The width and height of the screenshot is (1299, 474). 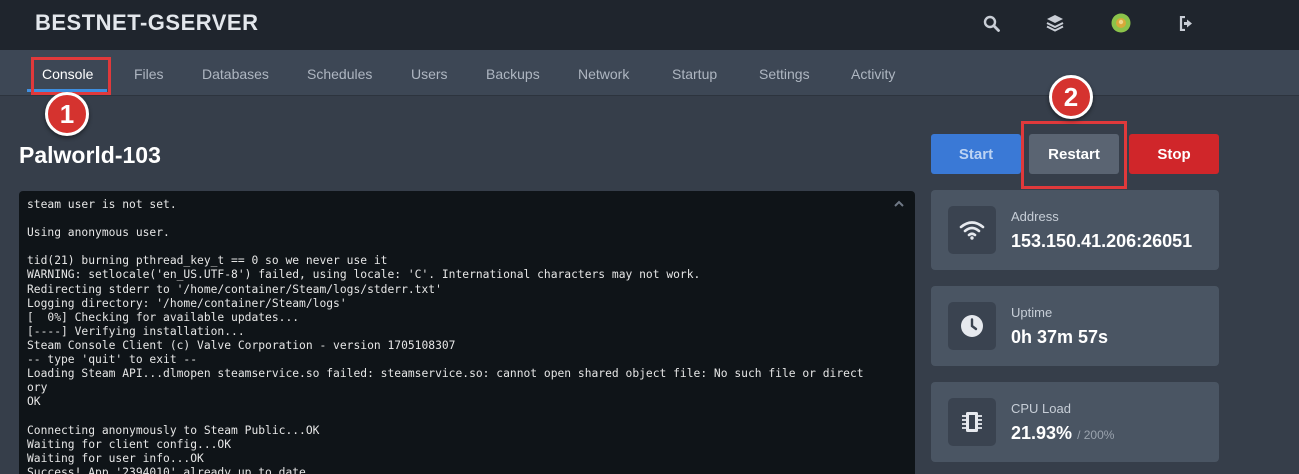 What do you see at coordinates (1042, 433) in the screenshot?
I see `cpu-value: 21.93%` at bounding box center [1042, 433].